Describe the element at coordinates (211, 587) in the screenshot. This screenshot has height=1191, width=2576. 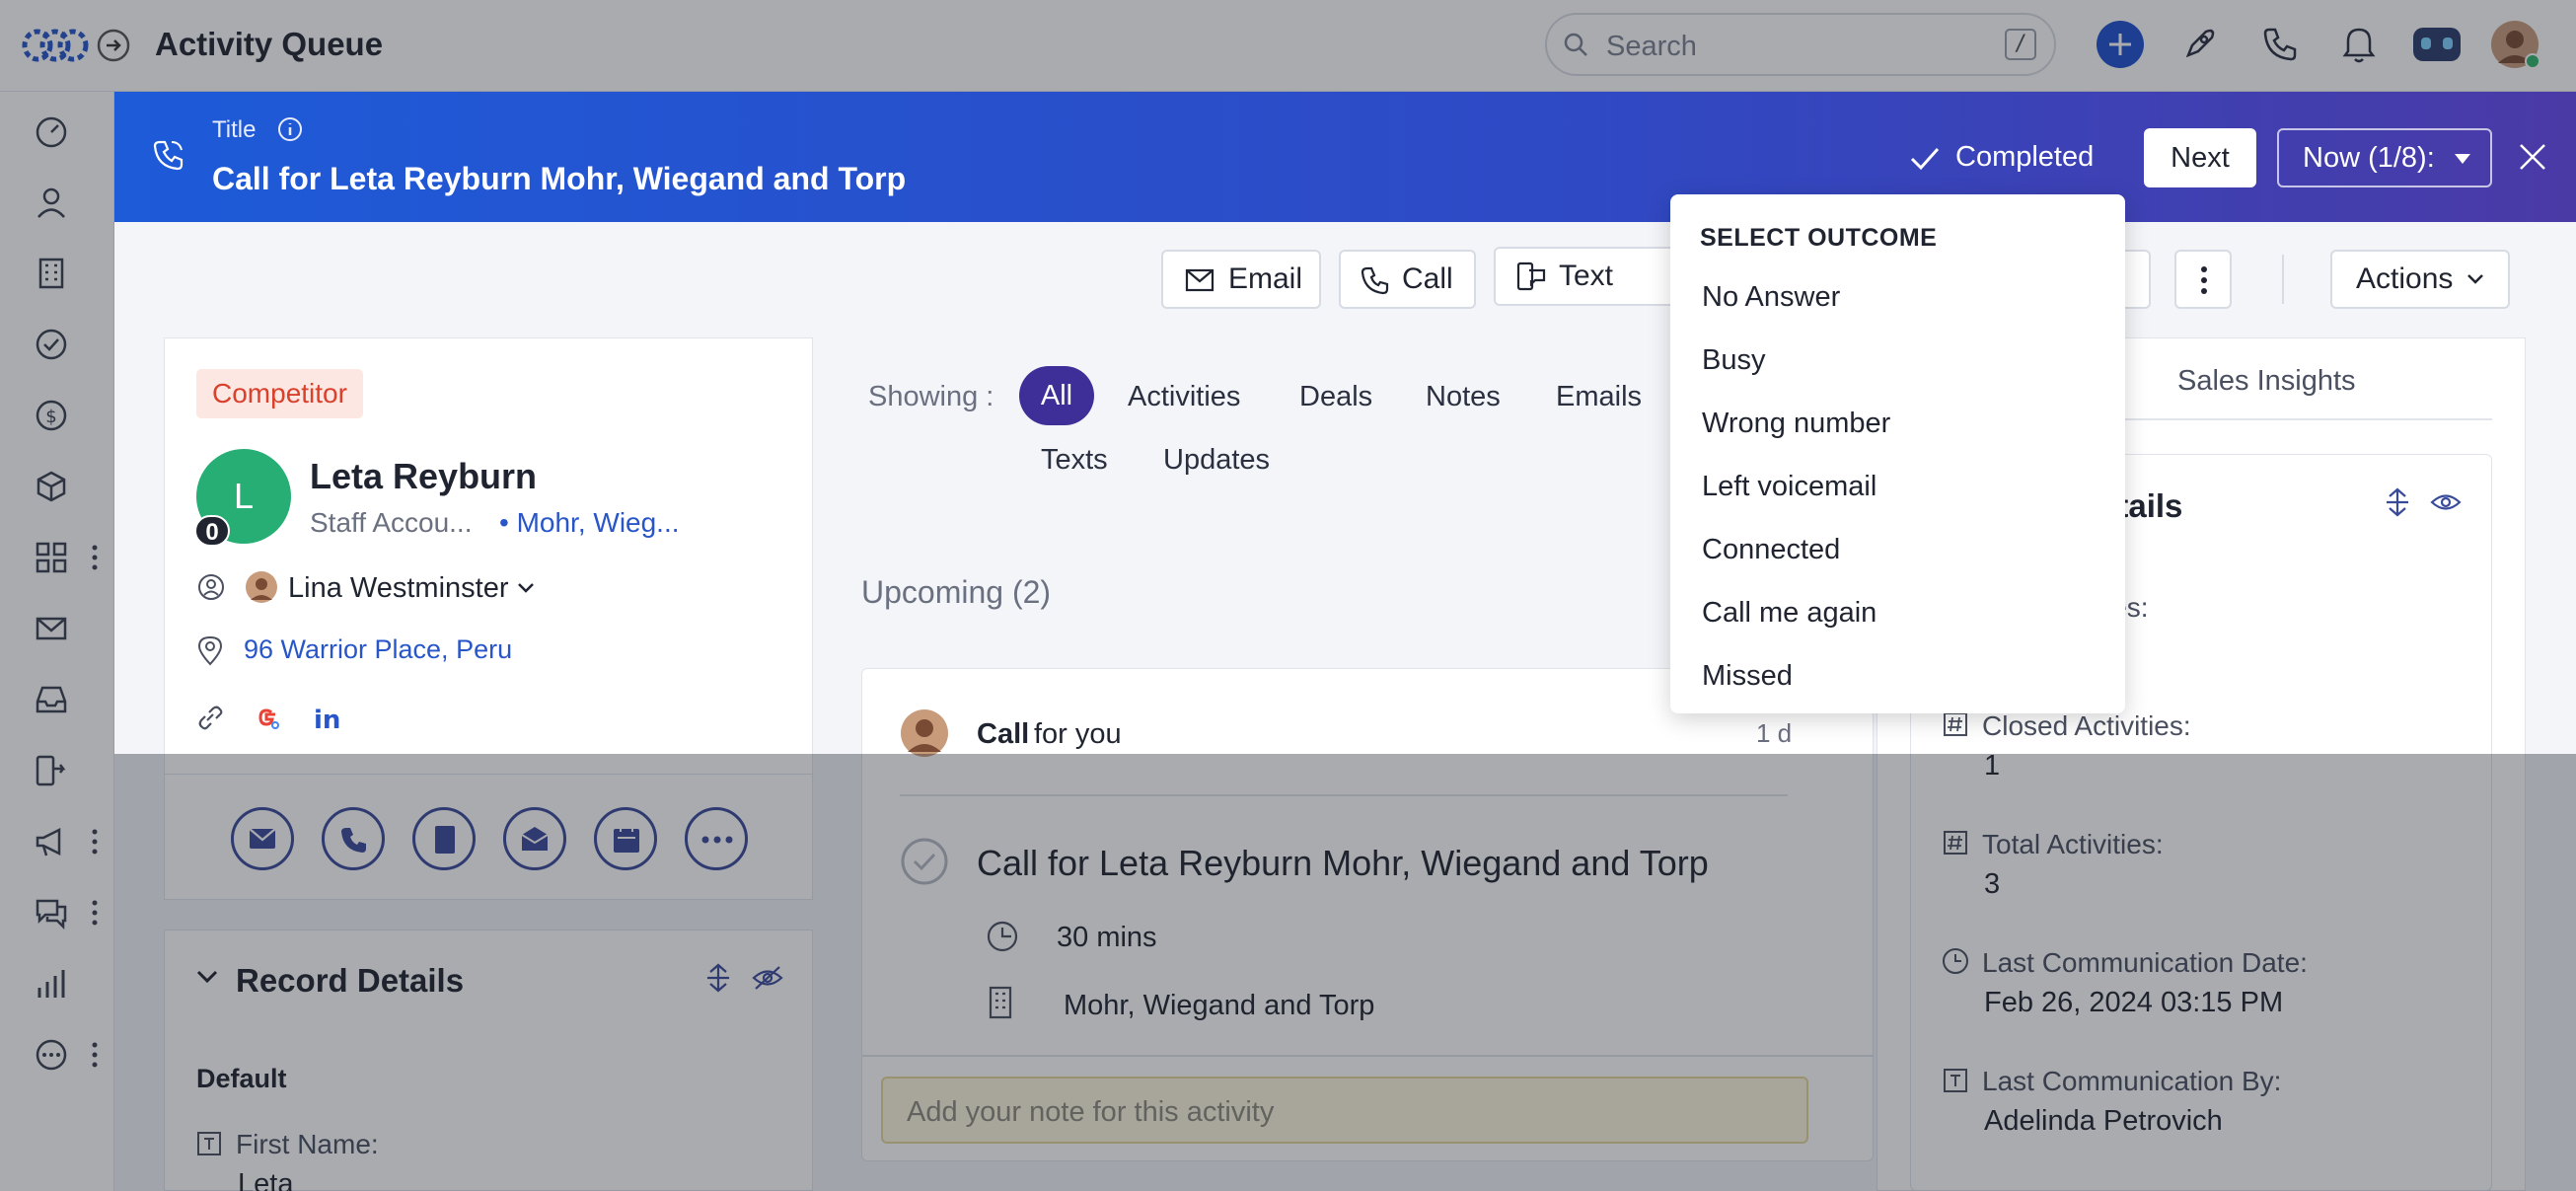
I see `owner-icon` at that location.